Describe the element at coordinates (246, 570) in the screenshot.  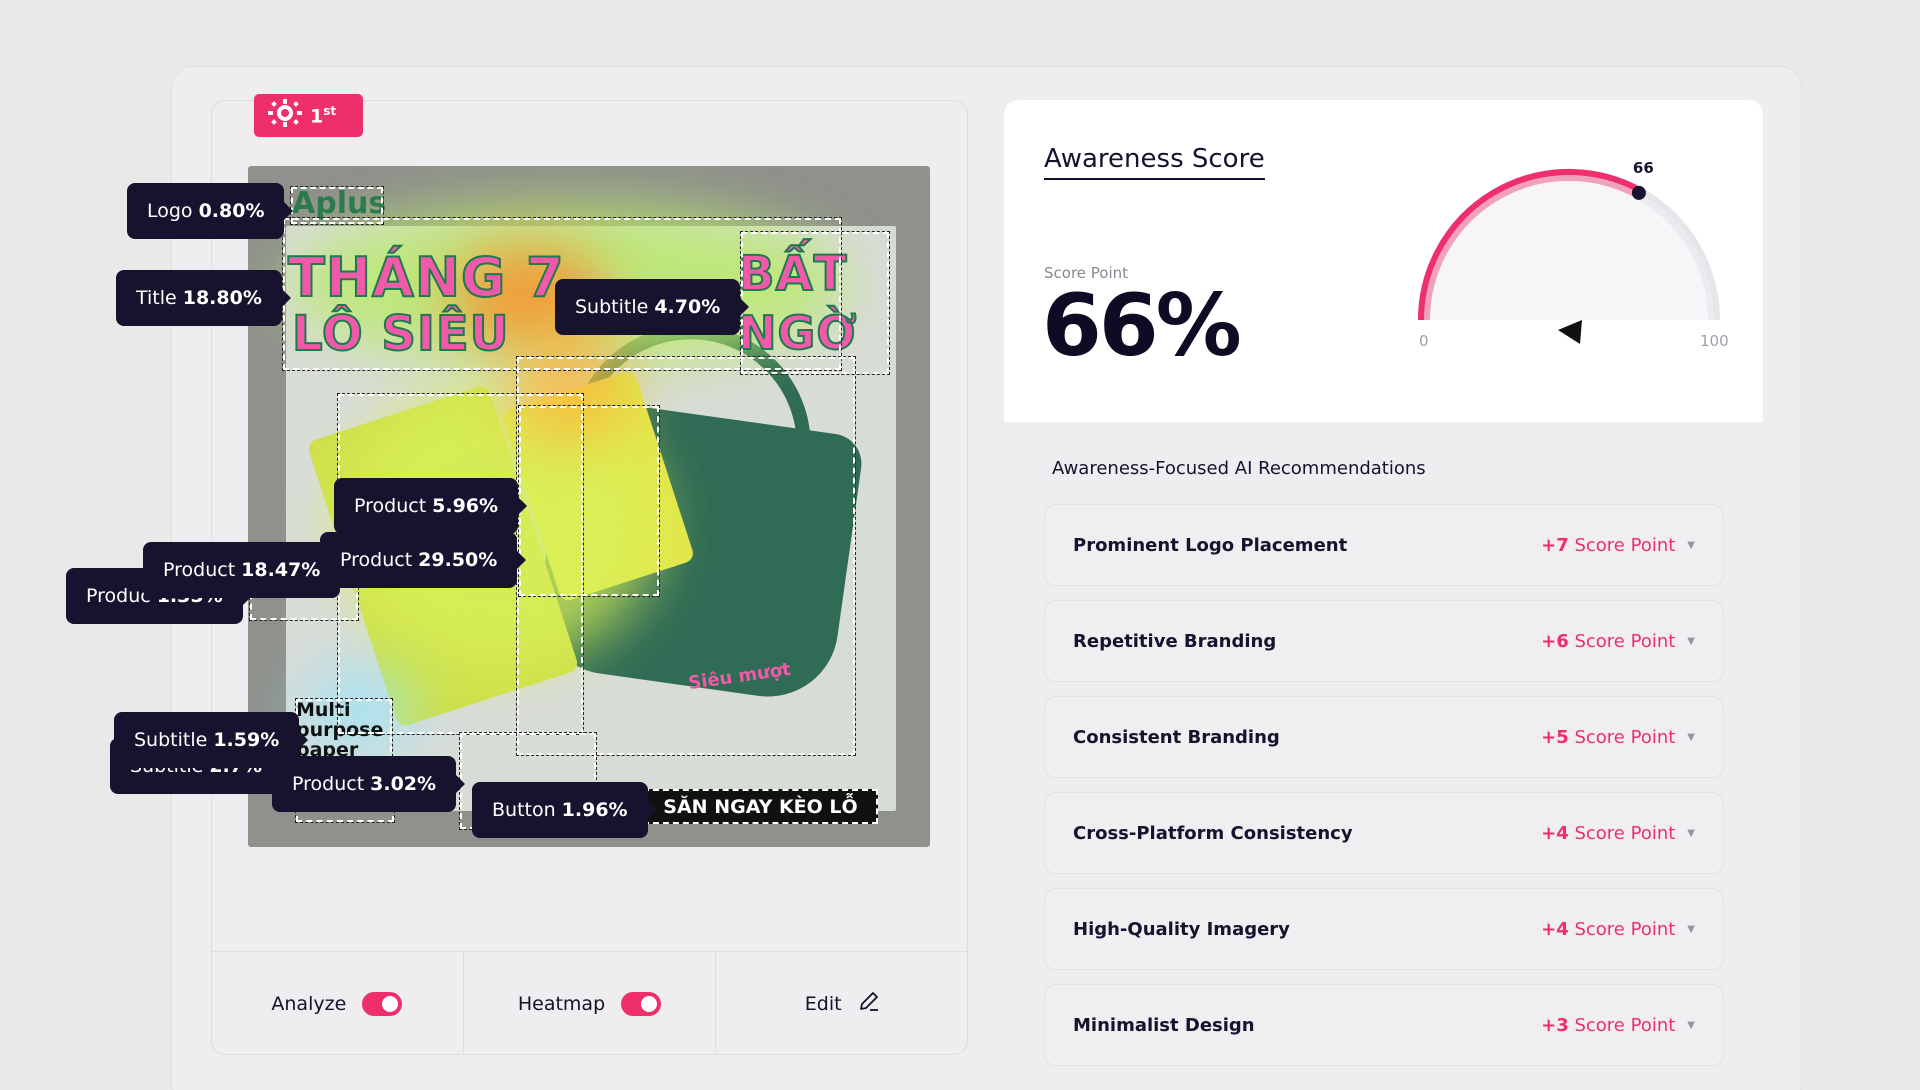
I see `tag-product-18: Product 18.47%` at that location.